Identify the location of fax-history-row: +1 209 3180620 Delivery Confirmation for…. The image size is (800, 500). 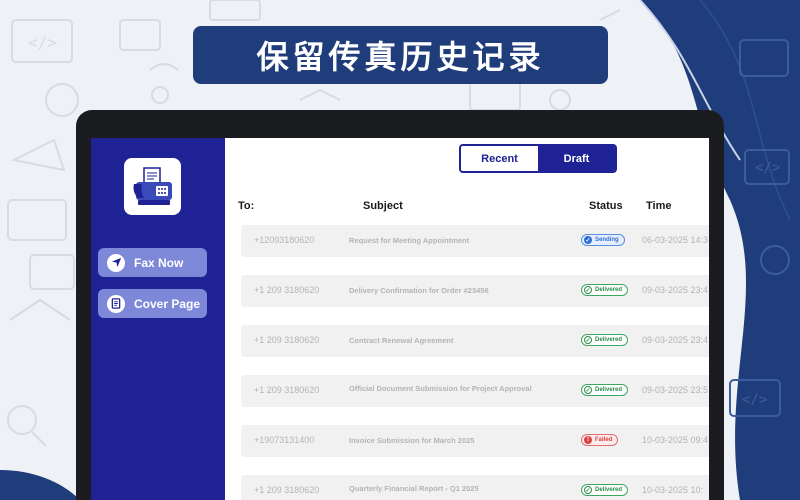
(475, 291).